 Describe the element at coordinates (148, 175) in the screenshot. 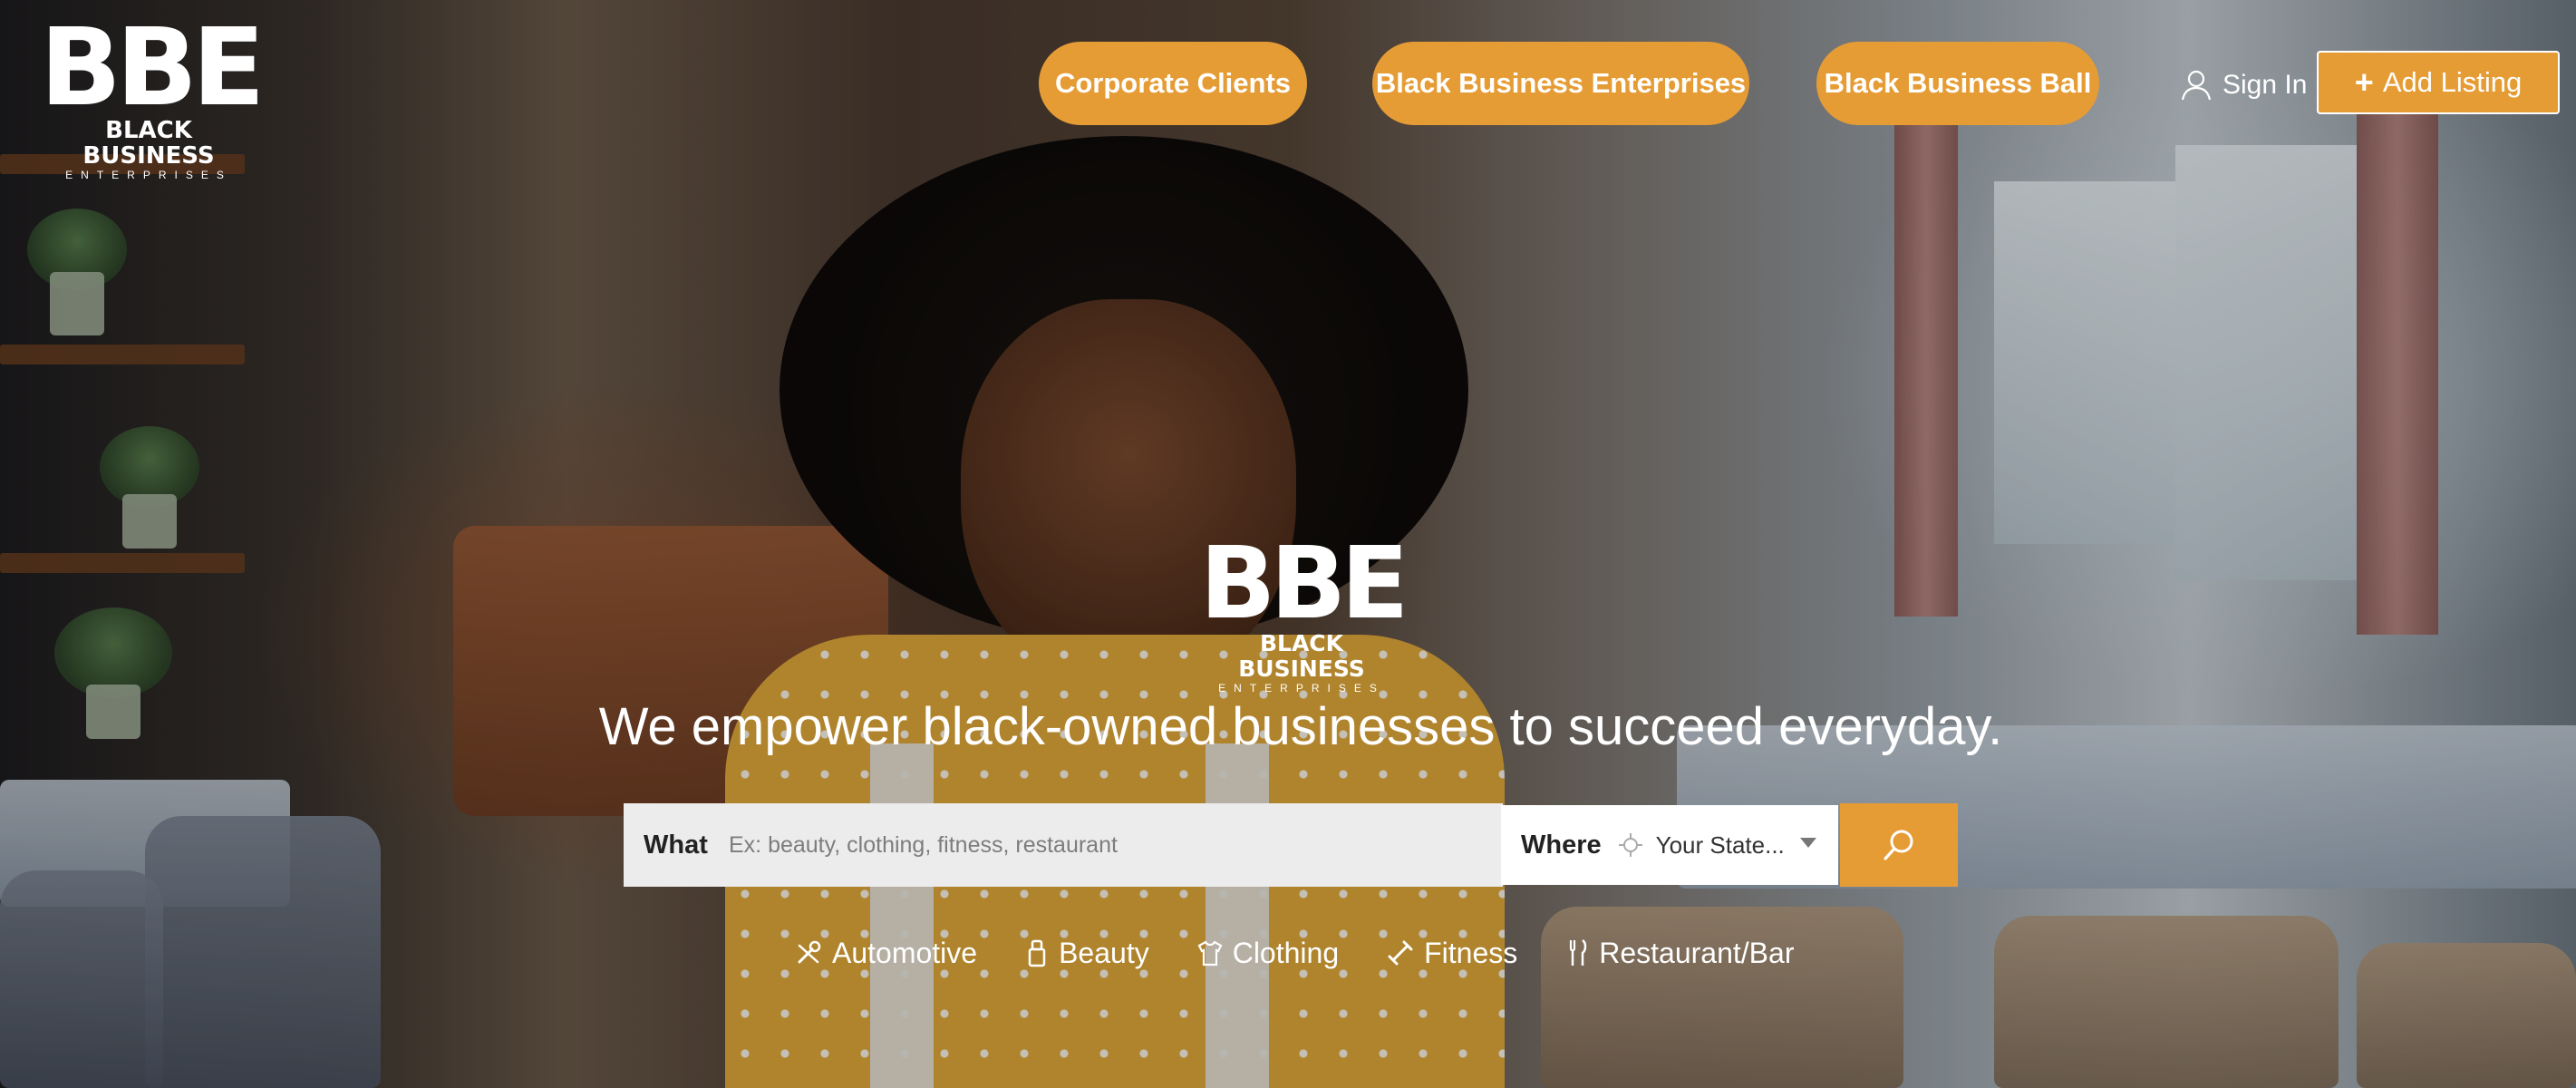

I see `logo-sub: ENTERPRISES` at that location.